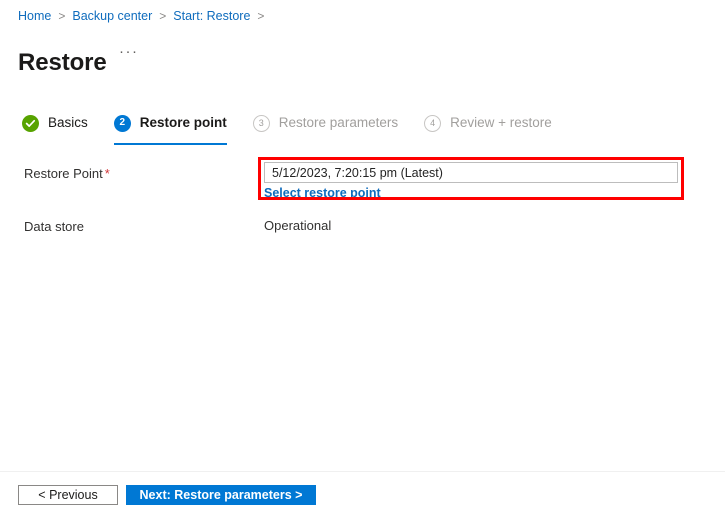 This screenshot has height=505, width=725. What do you see at coordinates (122, 123) in the screenshot?
I see `step-number-badge: 2` at bounding box center [122, 123].